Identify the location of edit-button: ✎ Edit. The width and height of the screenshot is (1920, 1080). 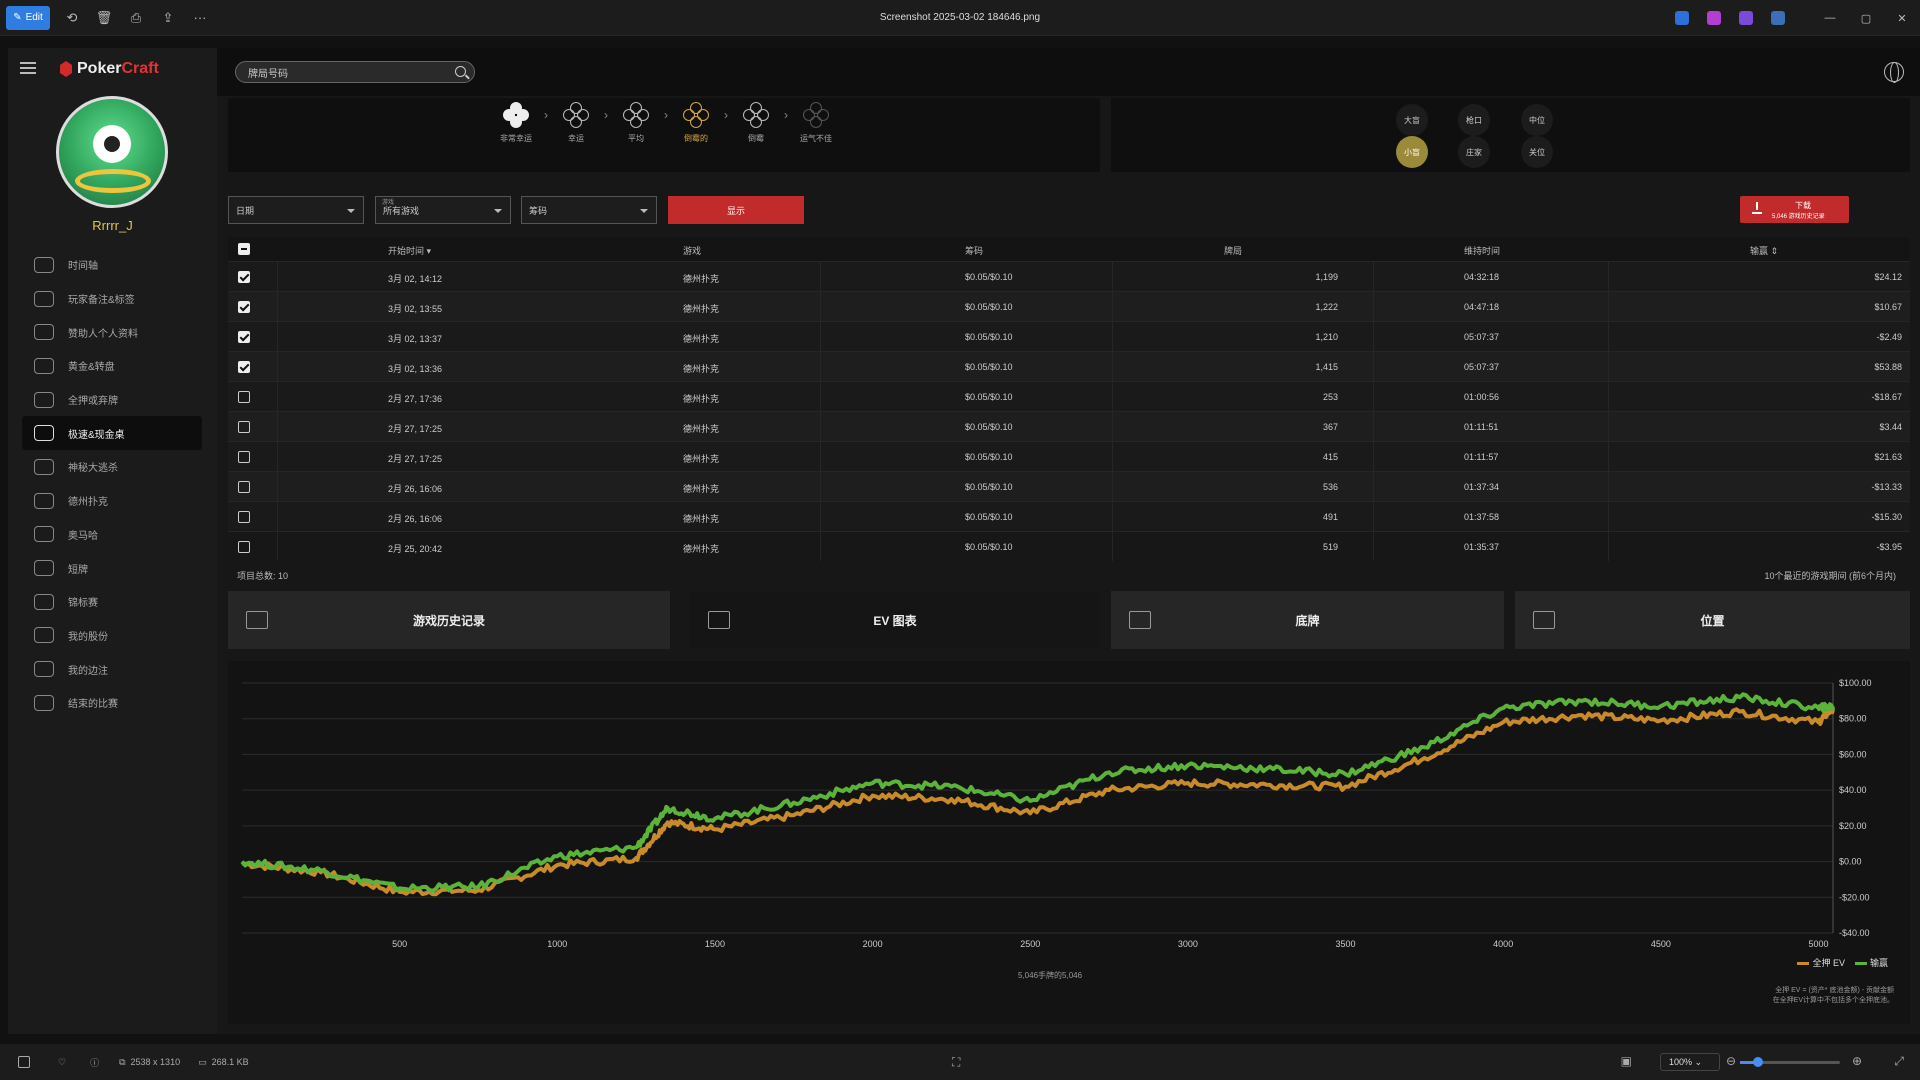
(28, 17).